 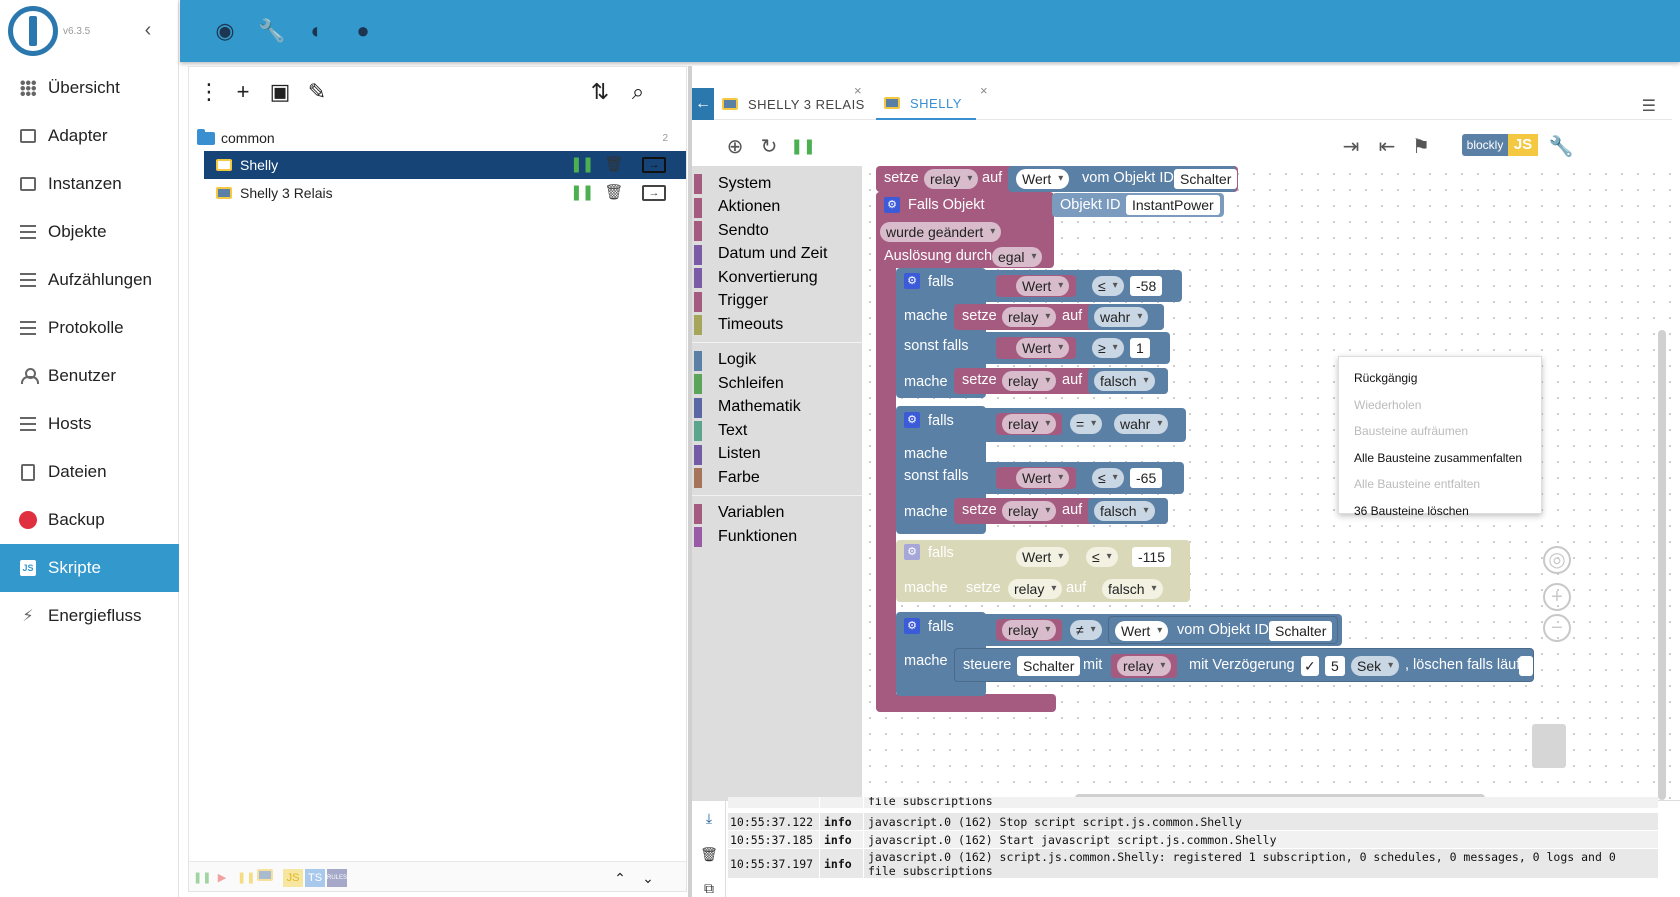 I want to click on toolbox-category: Funktionen, so click(x=777, y=537).